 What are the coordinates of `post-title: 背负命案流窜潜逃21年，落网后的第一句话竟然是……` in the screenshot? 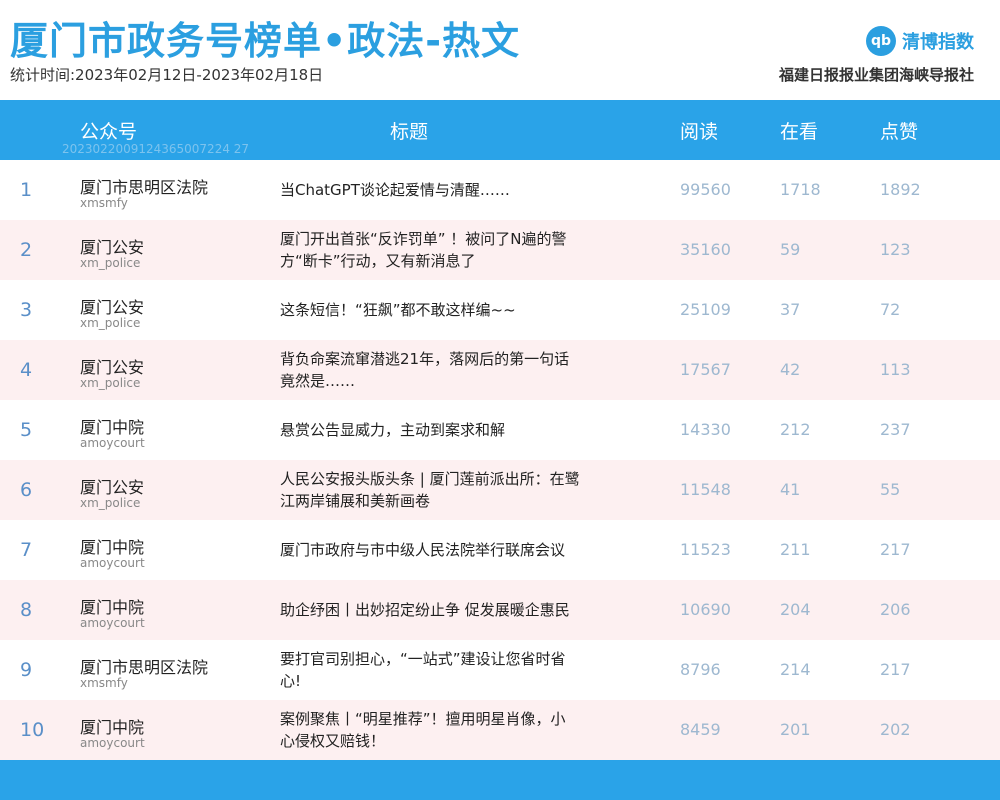 It's located at (425, 370).